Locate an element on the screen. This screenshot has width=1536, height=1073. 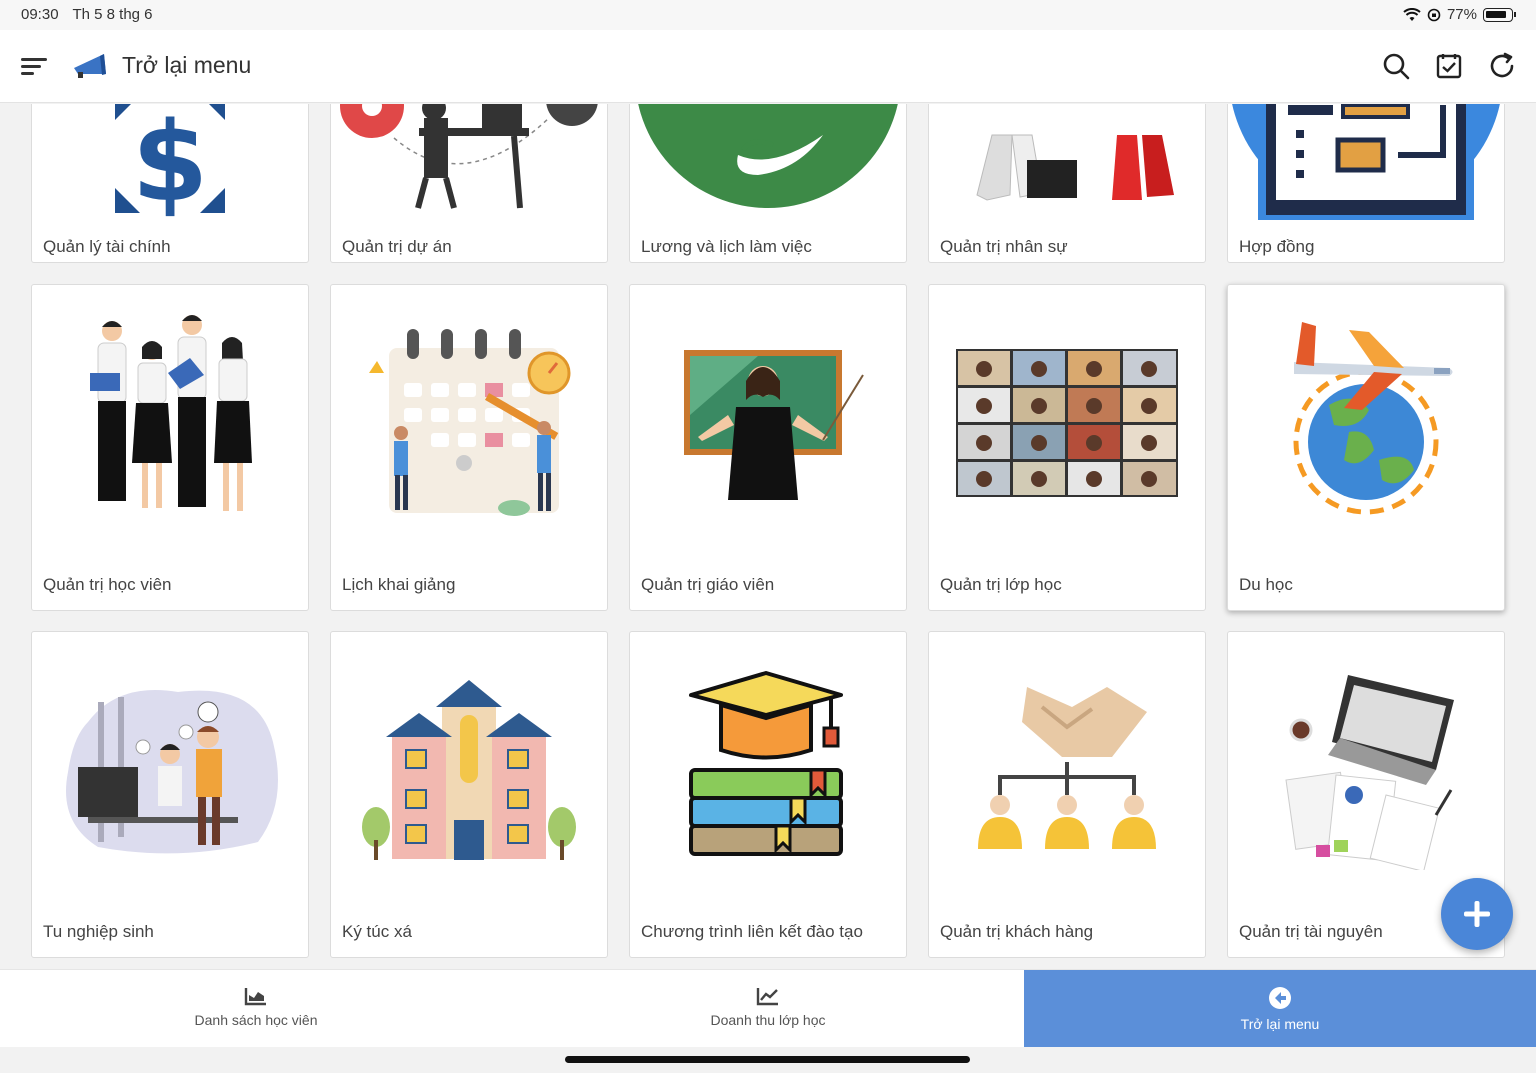
plus-icon is located at coordinates (1477, 914).